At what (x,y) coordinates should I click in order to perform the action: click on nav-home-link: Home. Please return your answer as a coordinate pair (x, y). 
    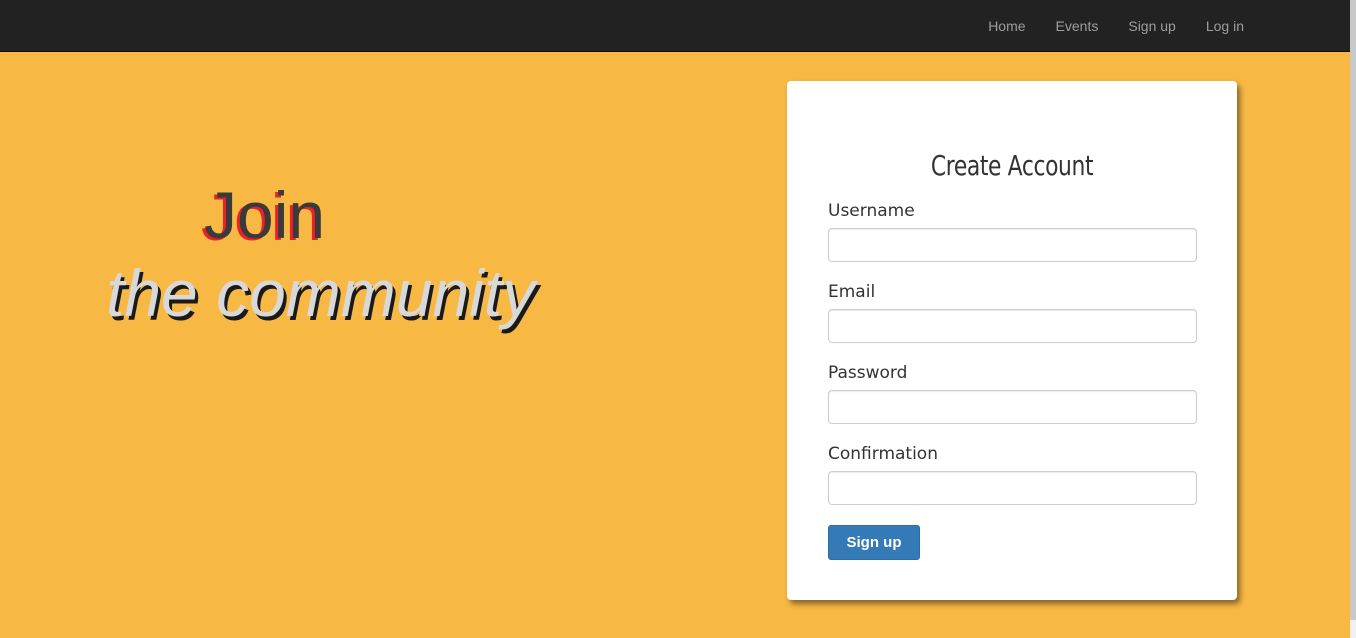
    Looking at the image, I should click on (1006, 26).